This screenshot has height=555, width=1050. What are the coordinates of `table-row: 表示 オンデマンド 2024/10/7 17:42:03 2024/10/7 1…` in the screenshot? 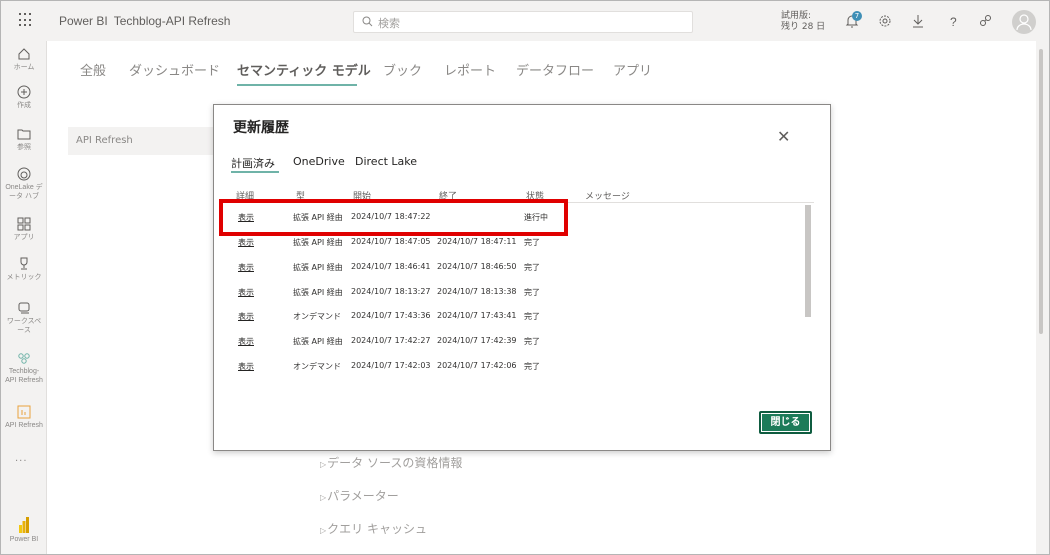 It's located at (514, 367).